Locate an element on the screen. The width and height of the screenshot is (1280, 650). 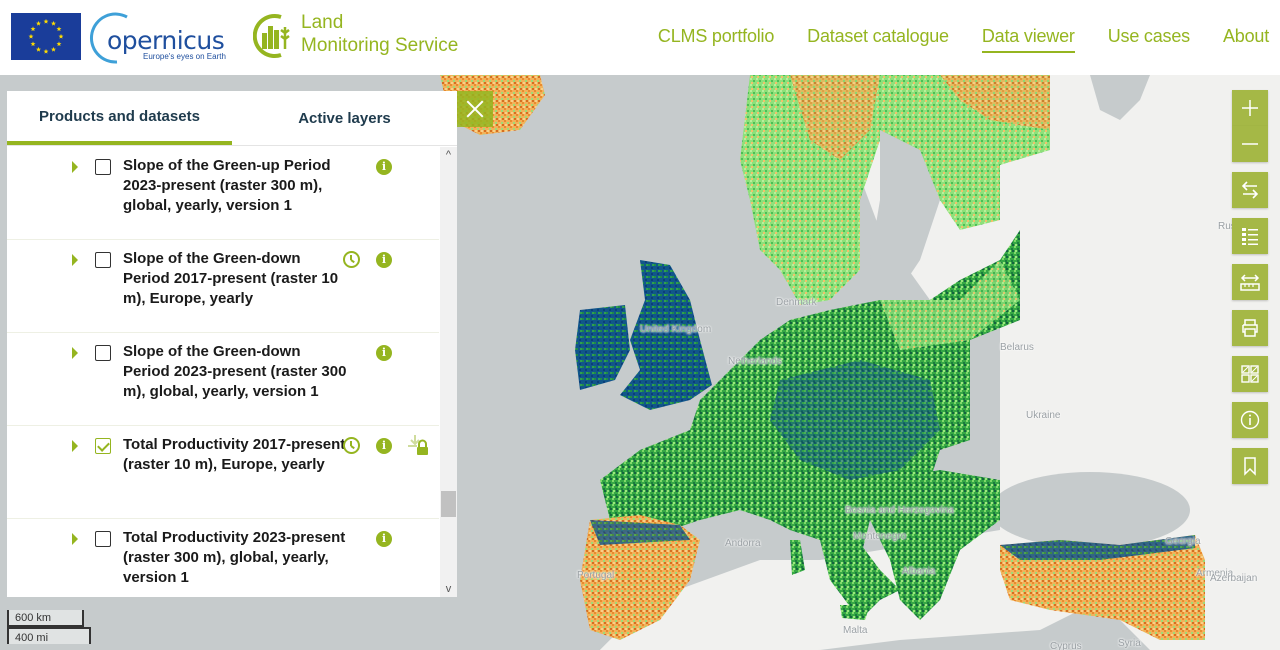
download-lock-icon is located at coordinates (419, 445).